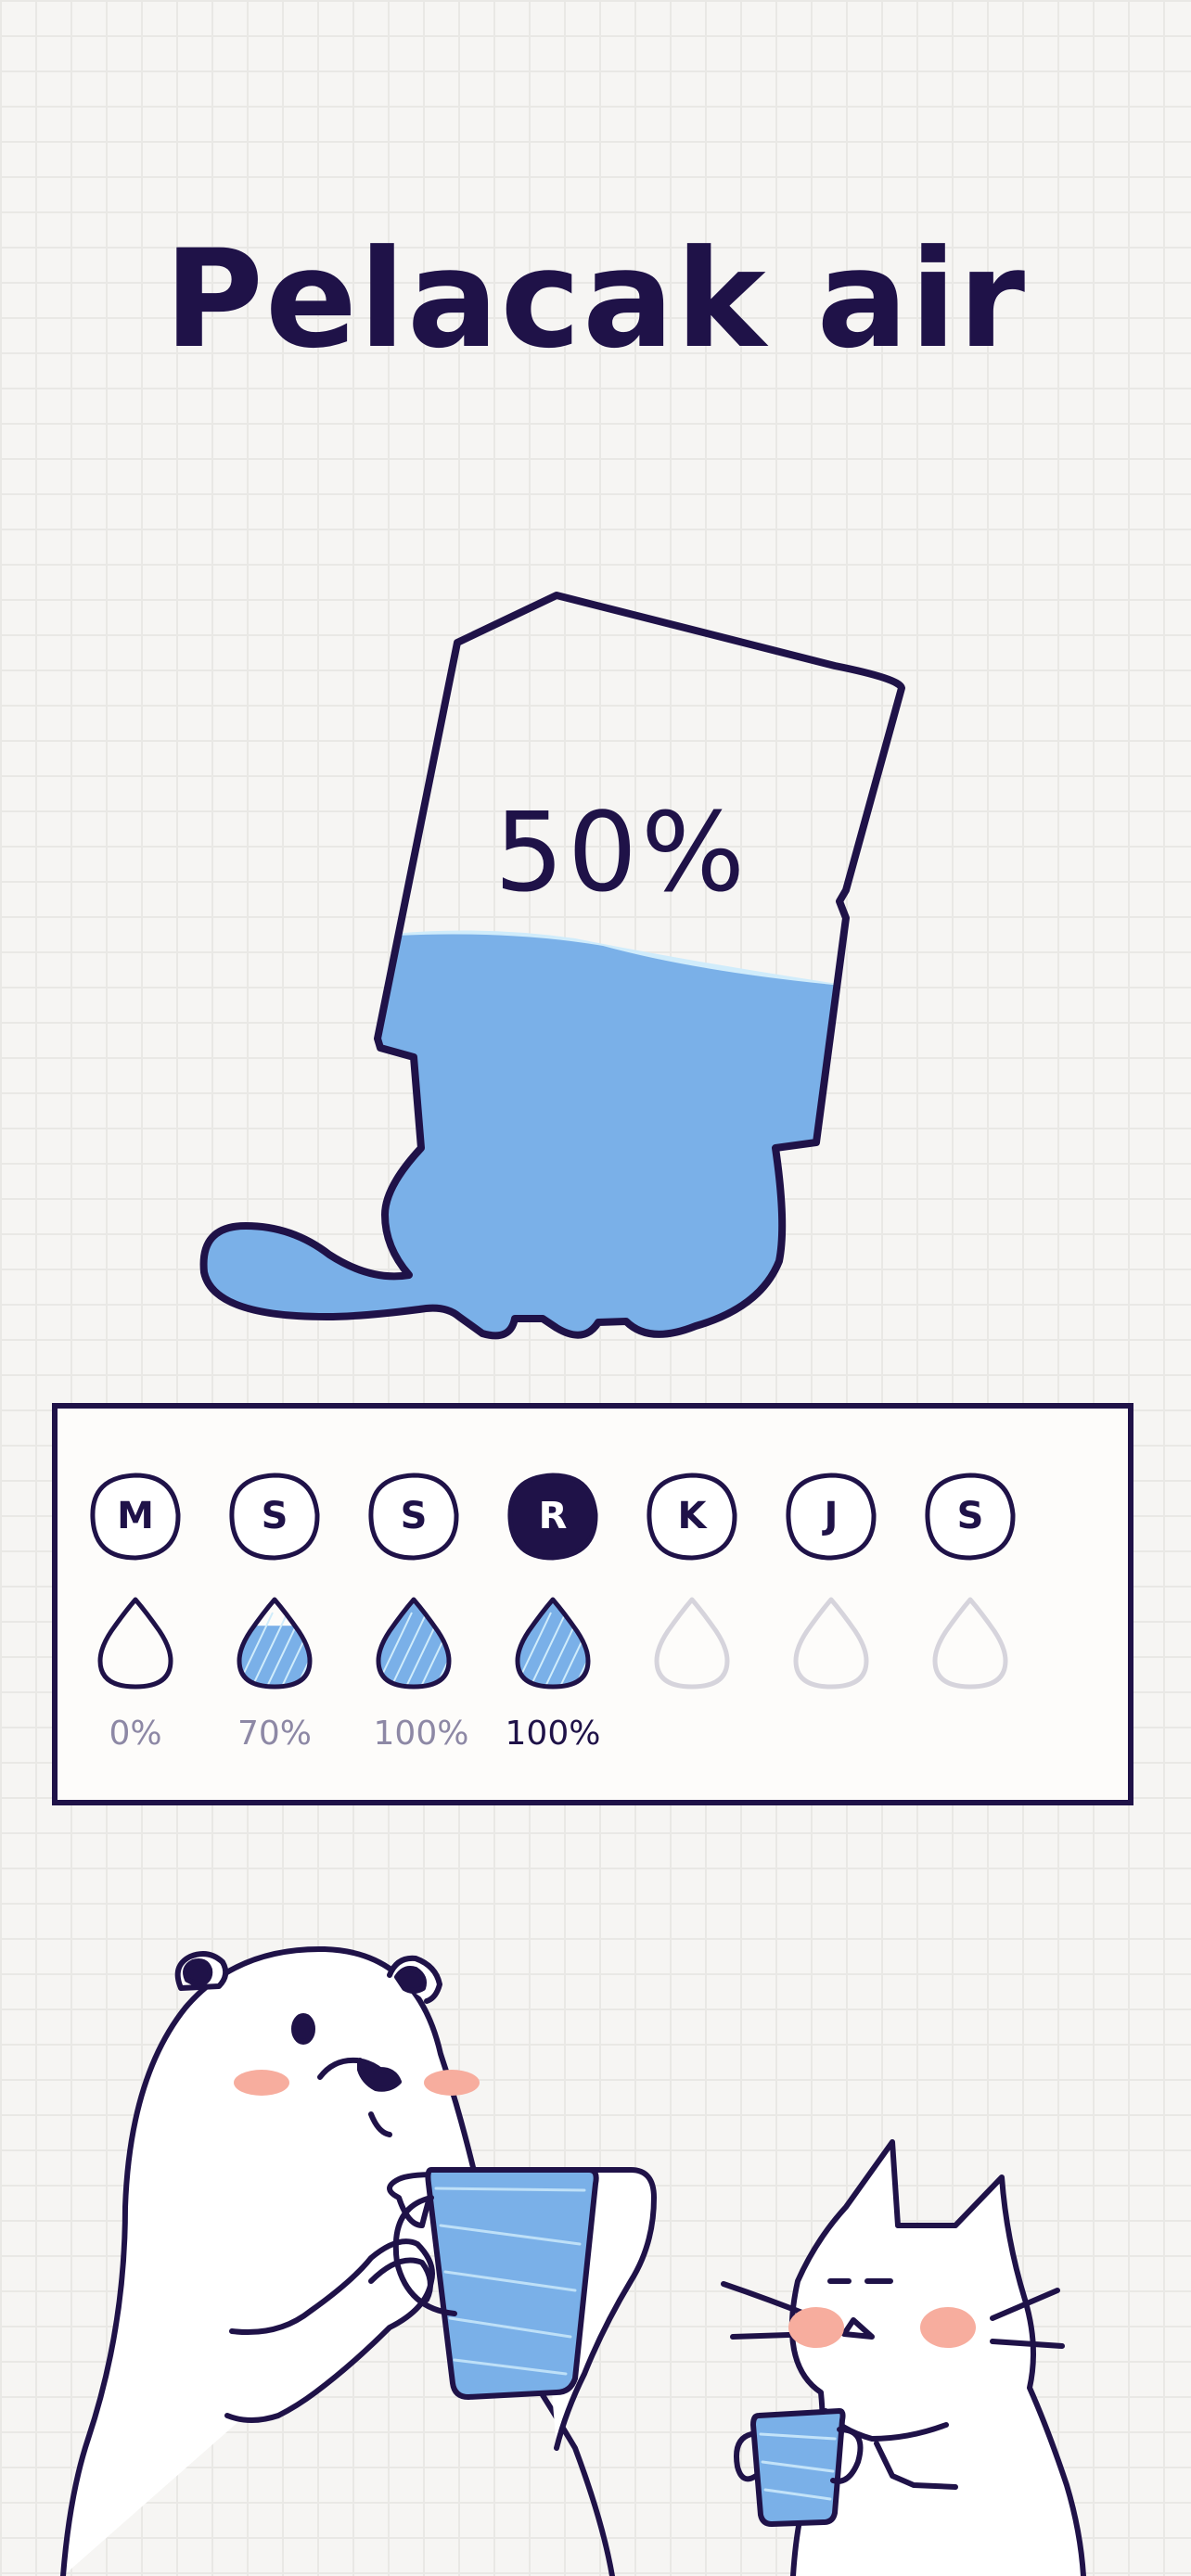 The width and height of the screenshot is (1191, 2576). I want to click on cat-illustration, so click(903, 2357).